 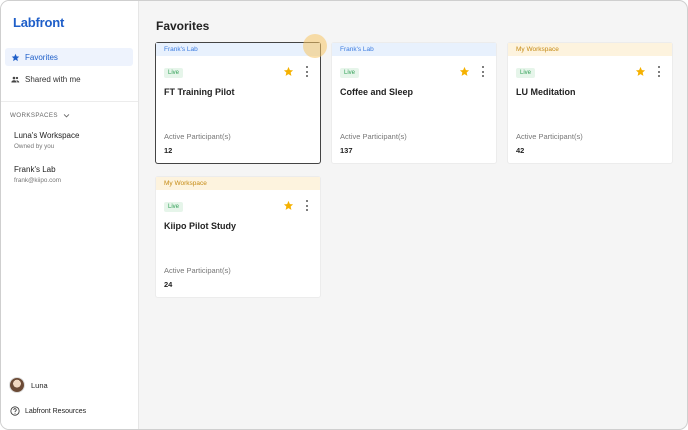 I want to click on participants-count: 42, so click(x=520, y=150).